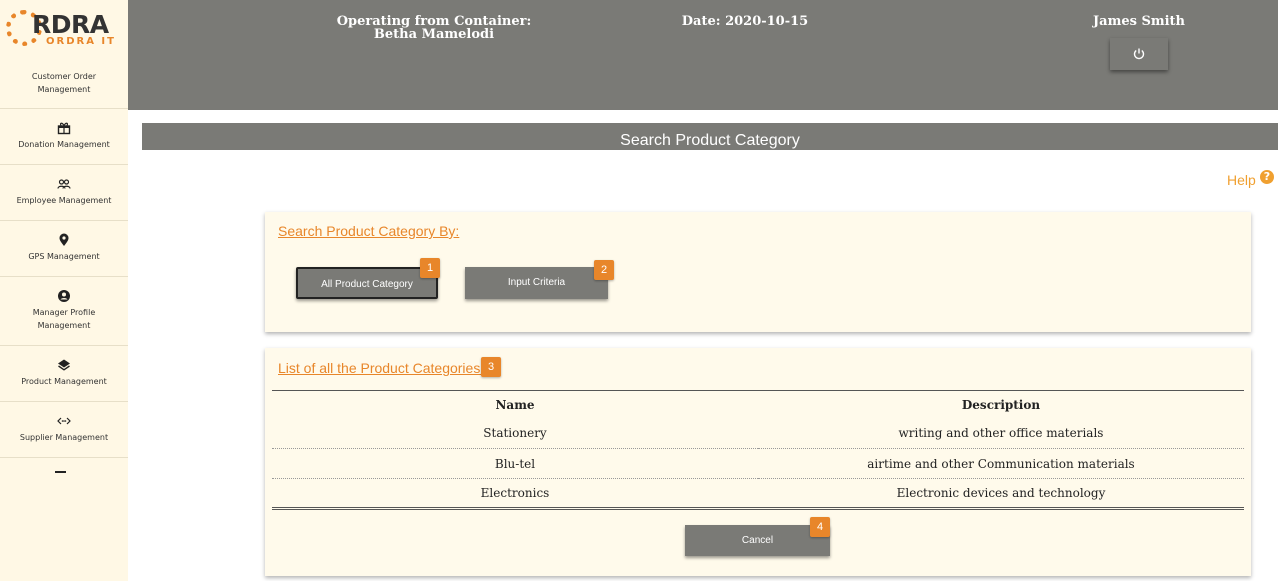 This screenshot has height=581, width=1278. What do you see at coordinates (64, 184) in the screenshot?
I see `people-icon` at bounding box center [64, 184].